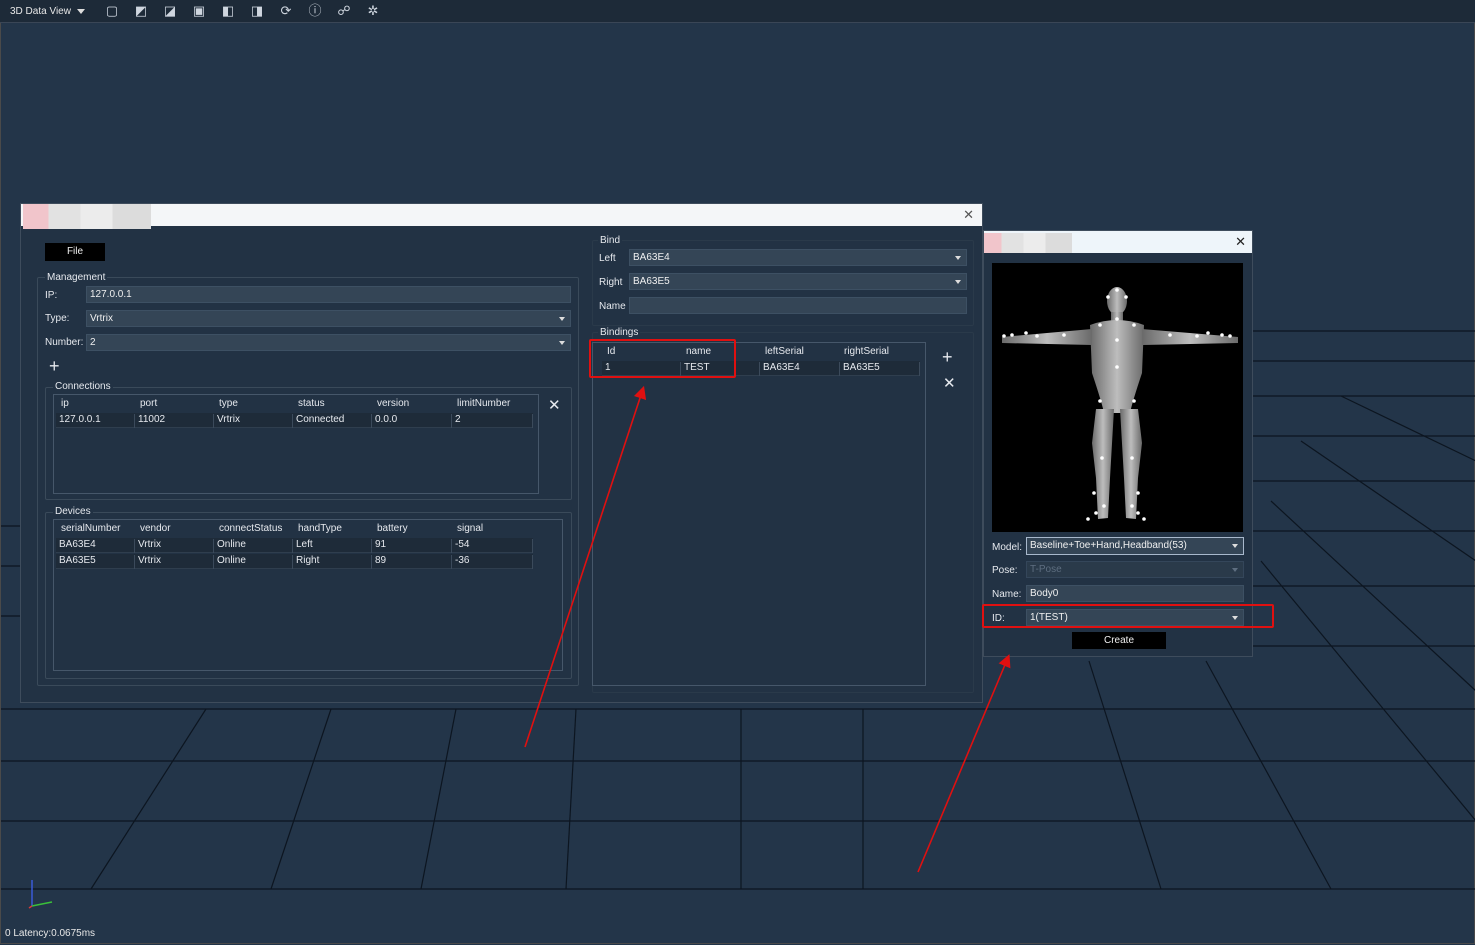  What do you see at coordinates (141, 11) in the screenshot?
I see `cube-left-icon: ◩` at bounding box center [141, 11].